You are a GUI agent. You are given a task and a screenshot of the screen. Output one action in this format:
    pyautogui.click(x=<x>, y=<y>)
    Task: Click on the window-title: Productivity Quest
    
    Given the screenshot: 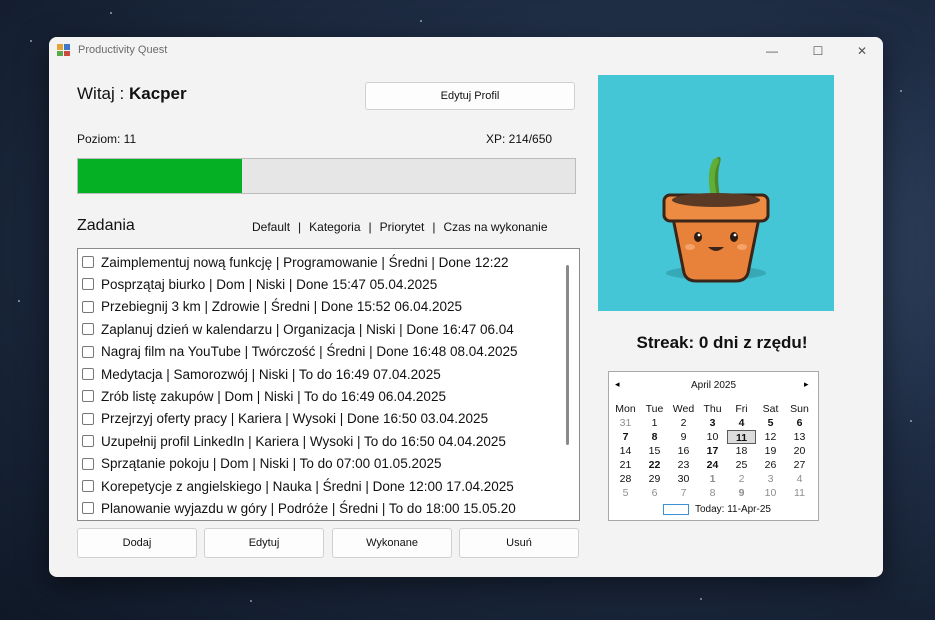 What is the action you would take?
    pyautogui.click(x=123, y=50)
    